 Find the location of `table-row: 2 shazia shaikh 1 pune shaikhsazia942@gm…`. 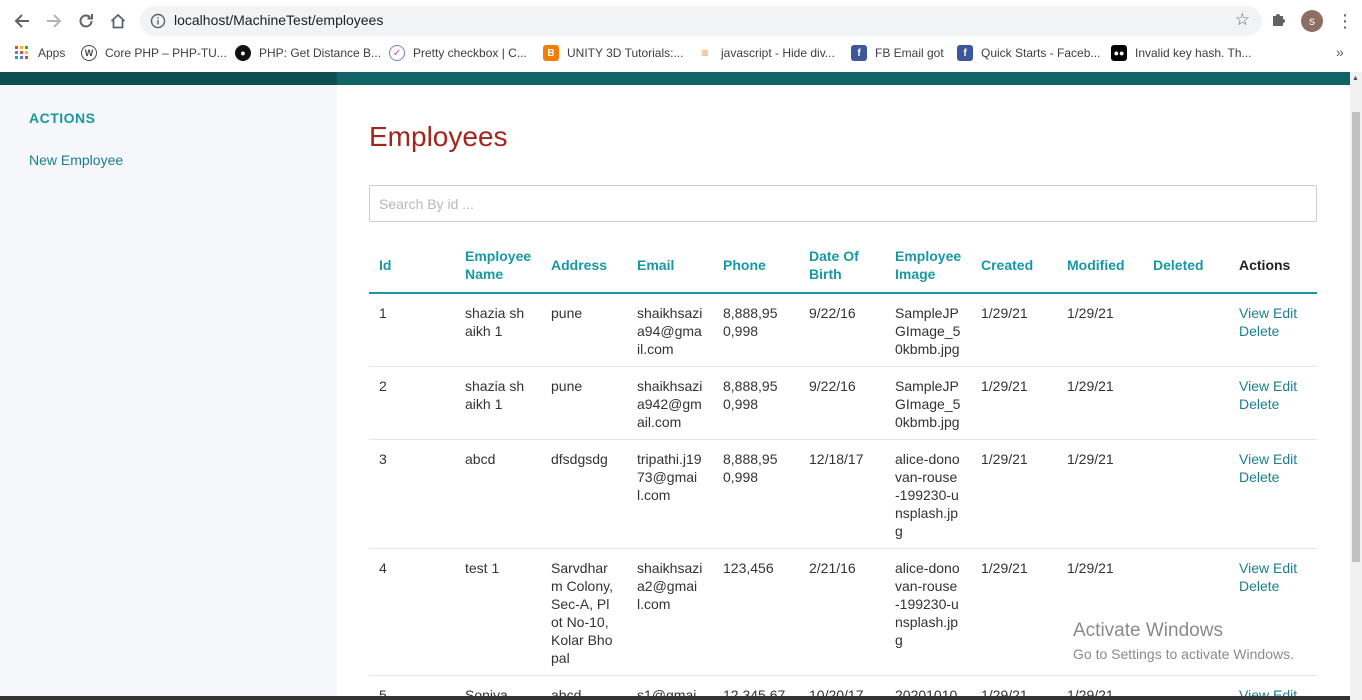

table-row: 2 shazia shaikh 1 pune shaikhsazia942@gm… is located at coordinates (843, 403).